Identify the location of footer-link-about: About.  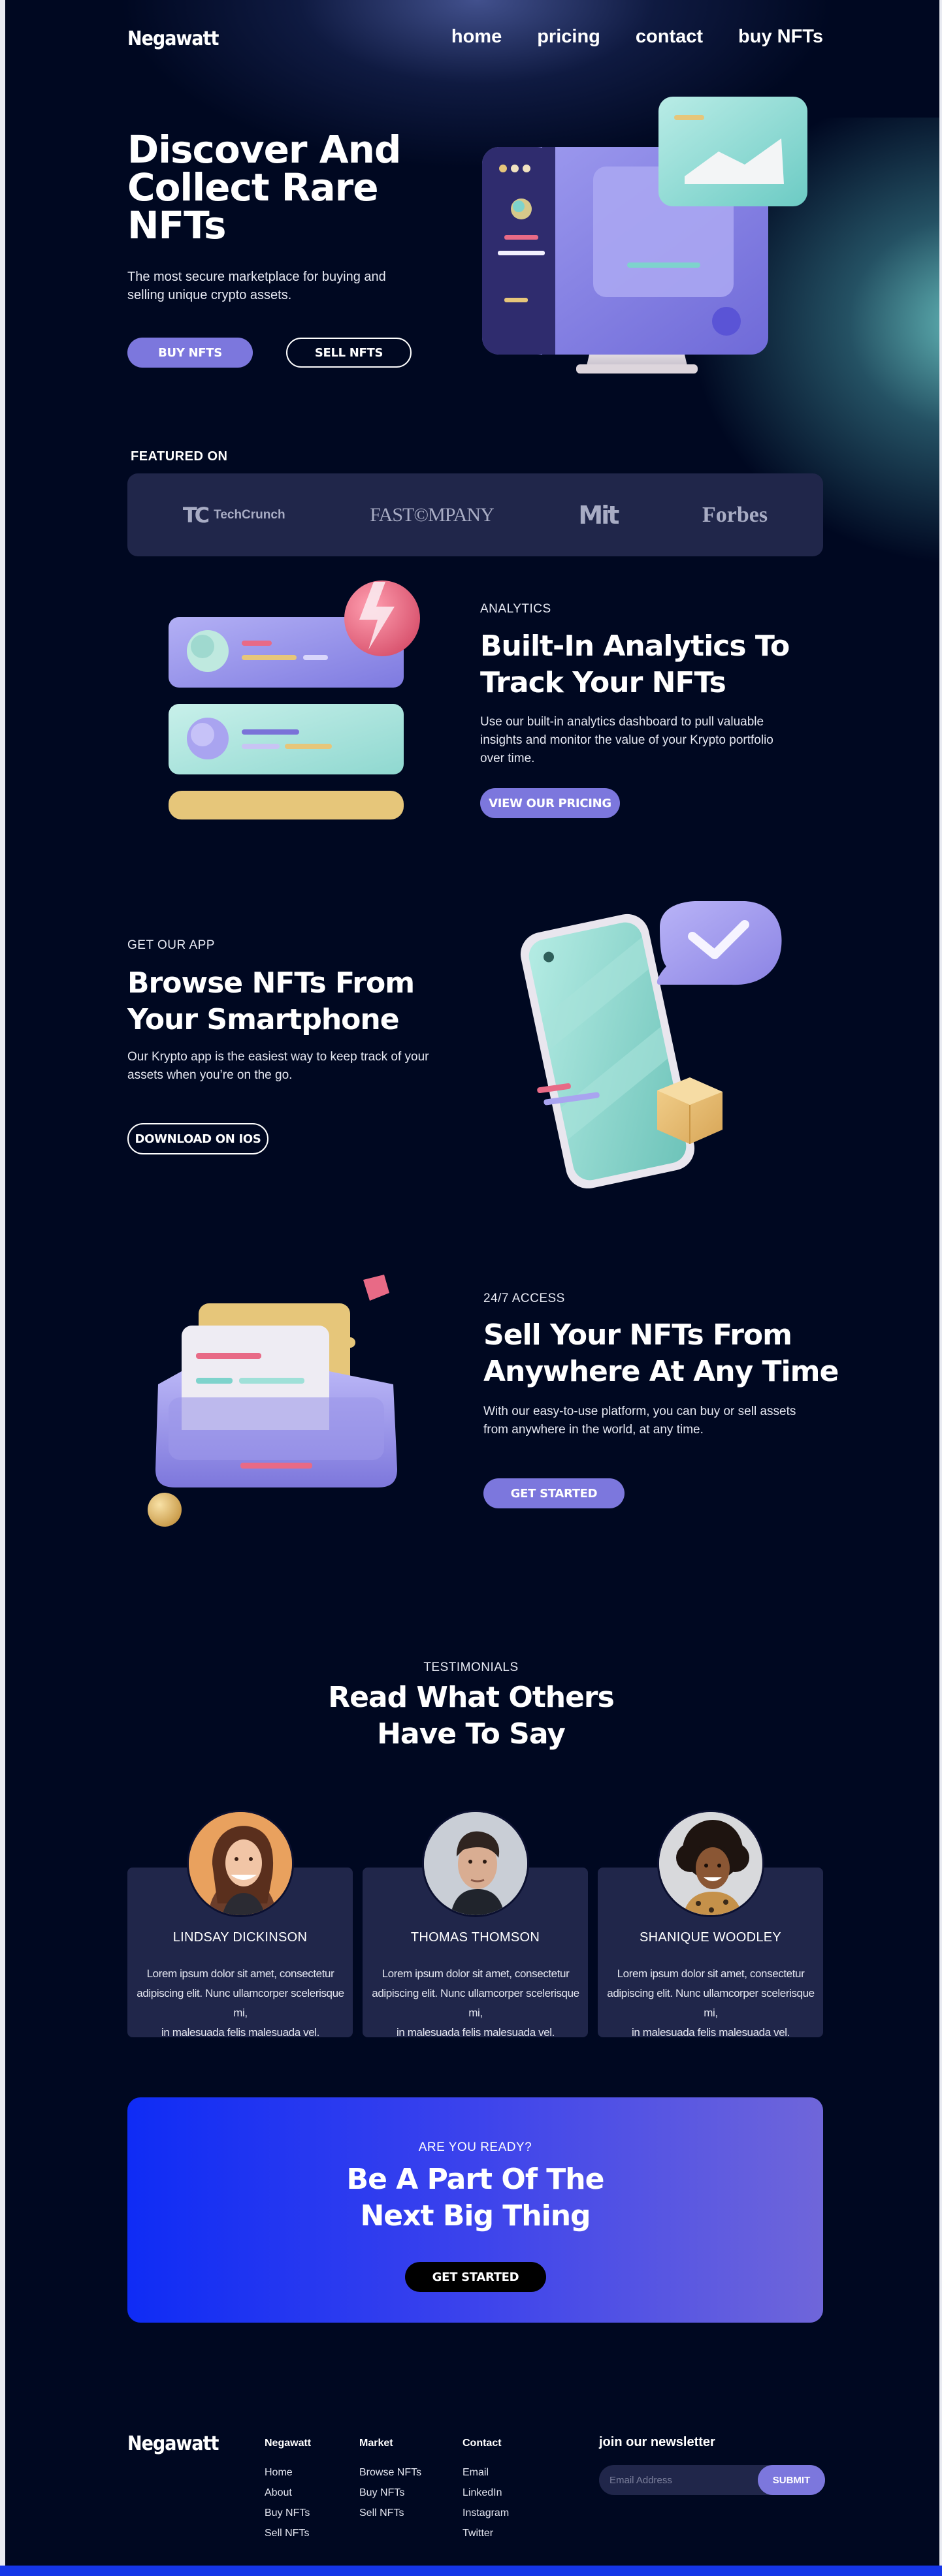
(288, 2493).